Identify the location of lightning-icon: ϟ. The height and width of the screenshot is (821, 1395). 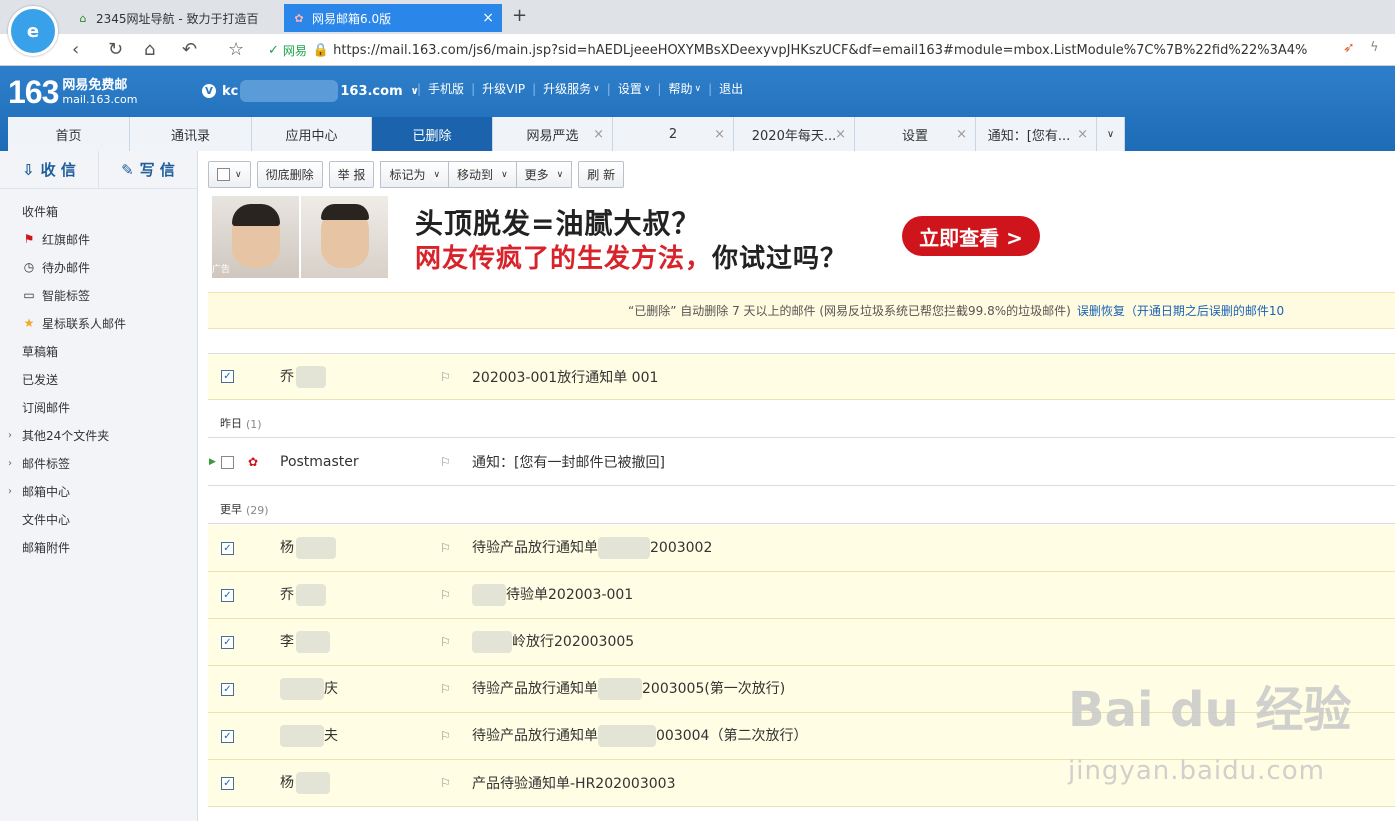
(1374, 47).